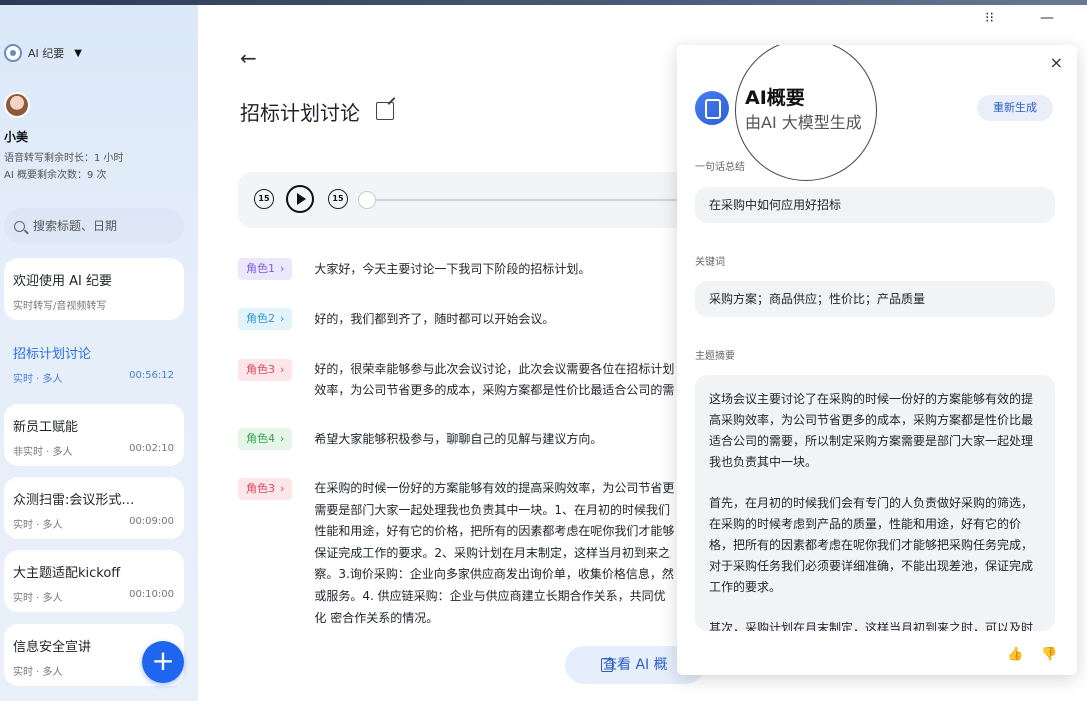 The image size is (1087, 701). I want to click on audio-player: 15 15, so click(468, 200).